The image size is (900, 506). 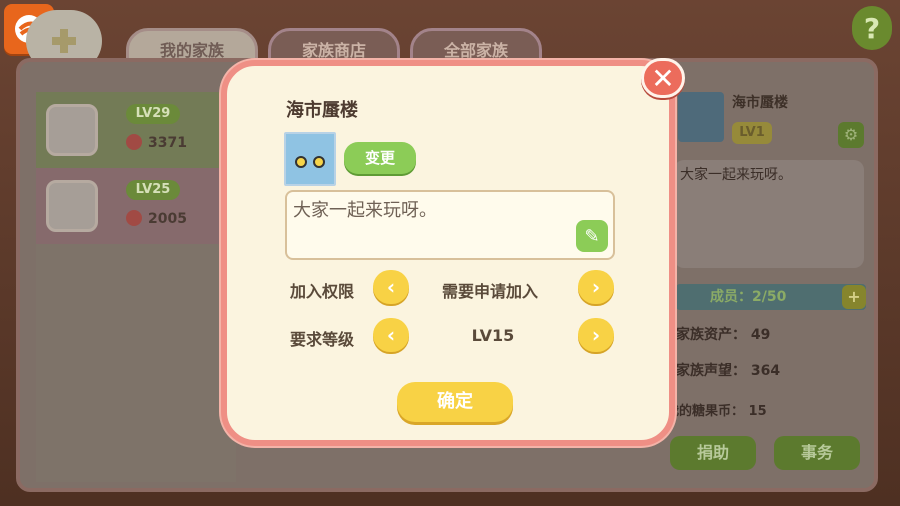 I want to click on family-name: 海市蜃楼, so click(x=760, y=103).